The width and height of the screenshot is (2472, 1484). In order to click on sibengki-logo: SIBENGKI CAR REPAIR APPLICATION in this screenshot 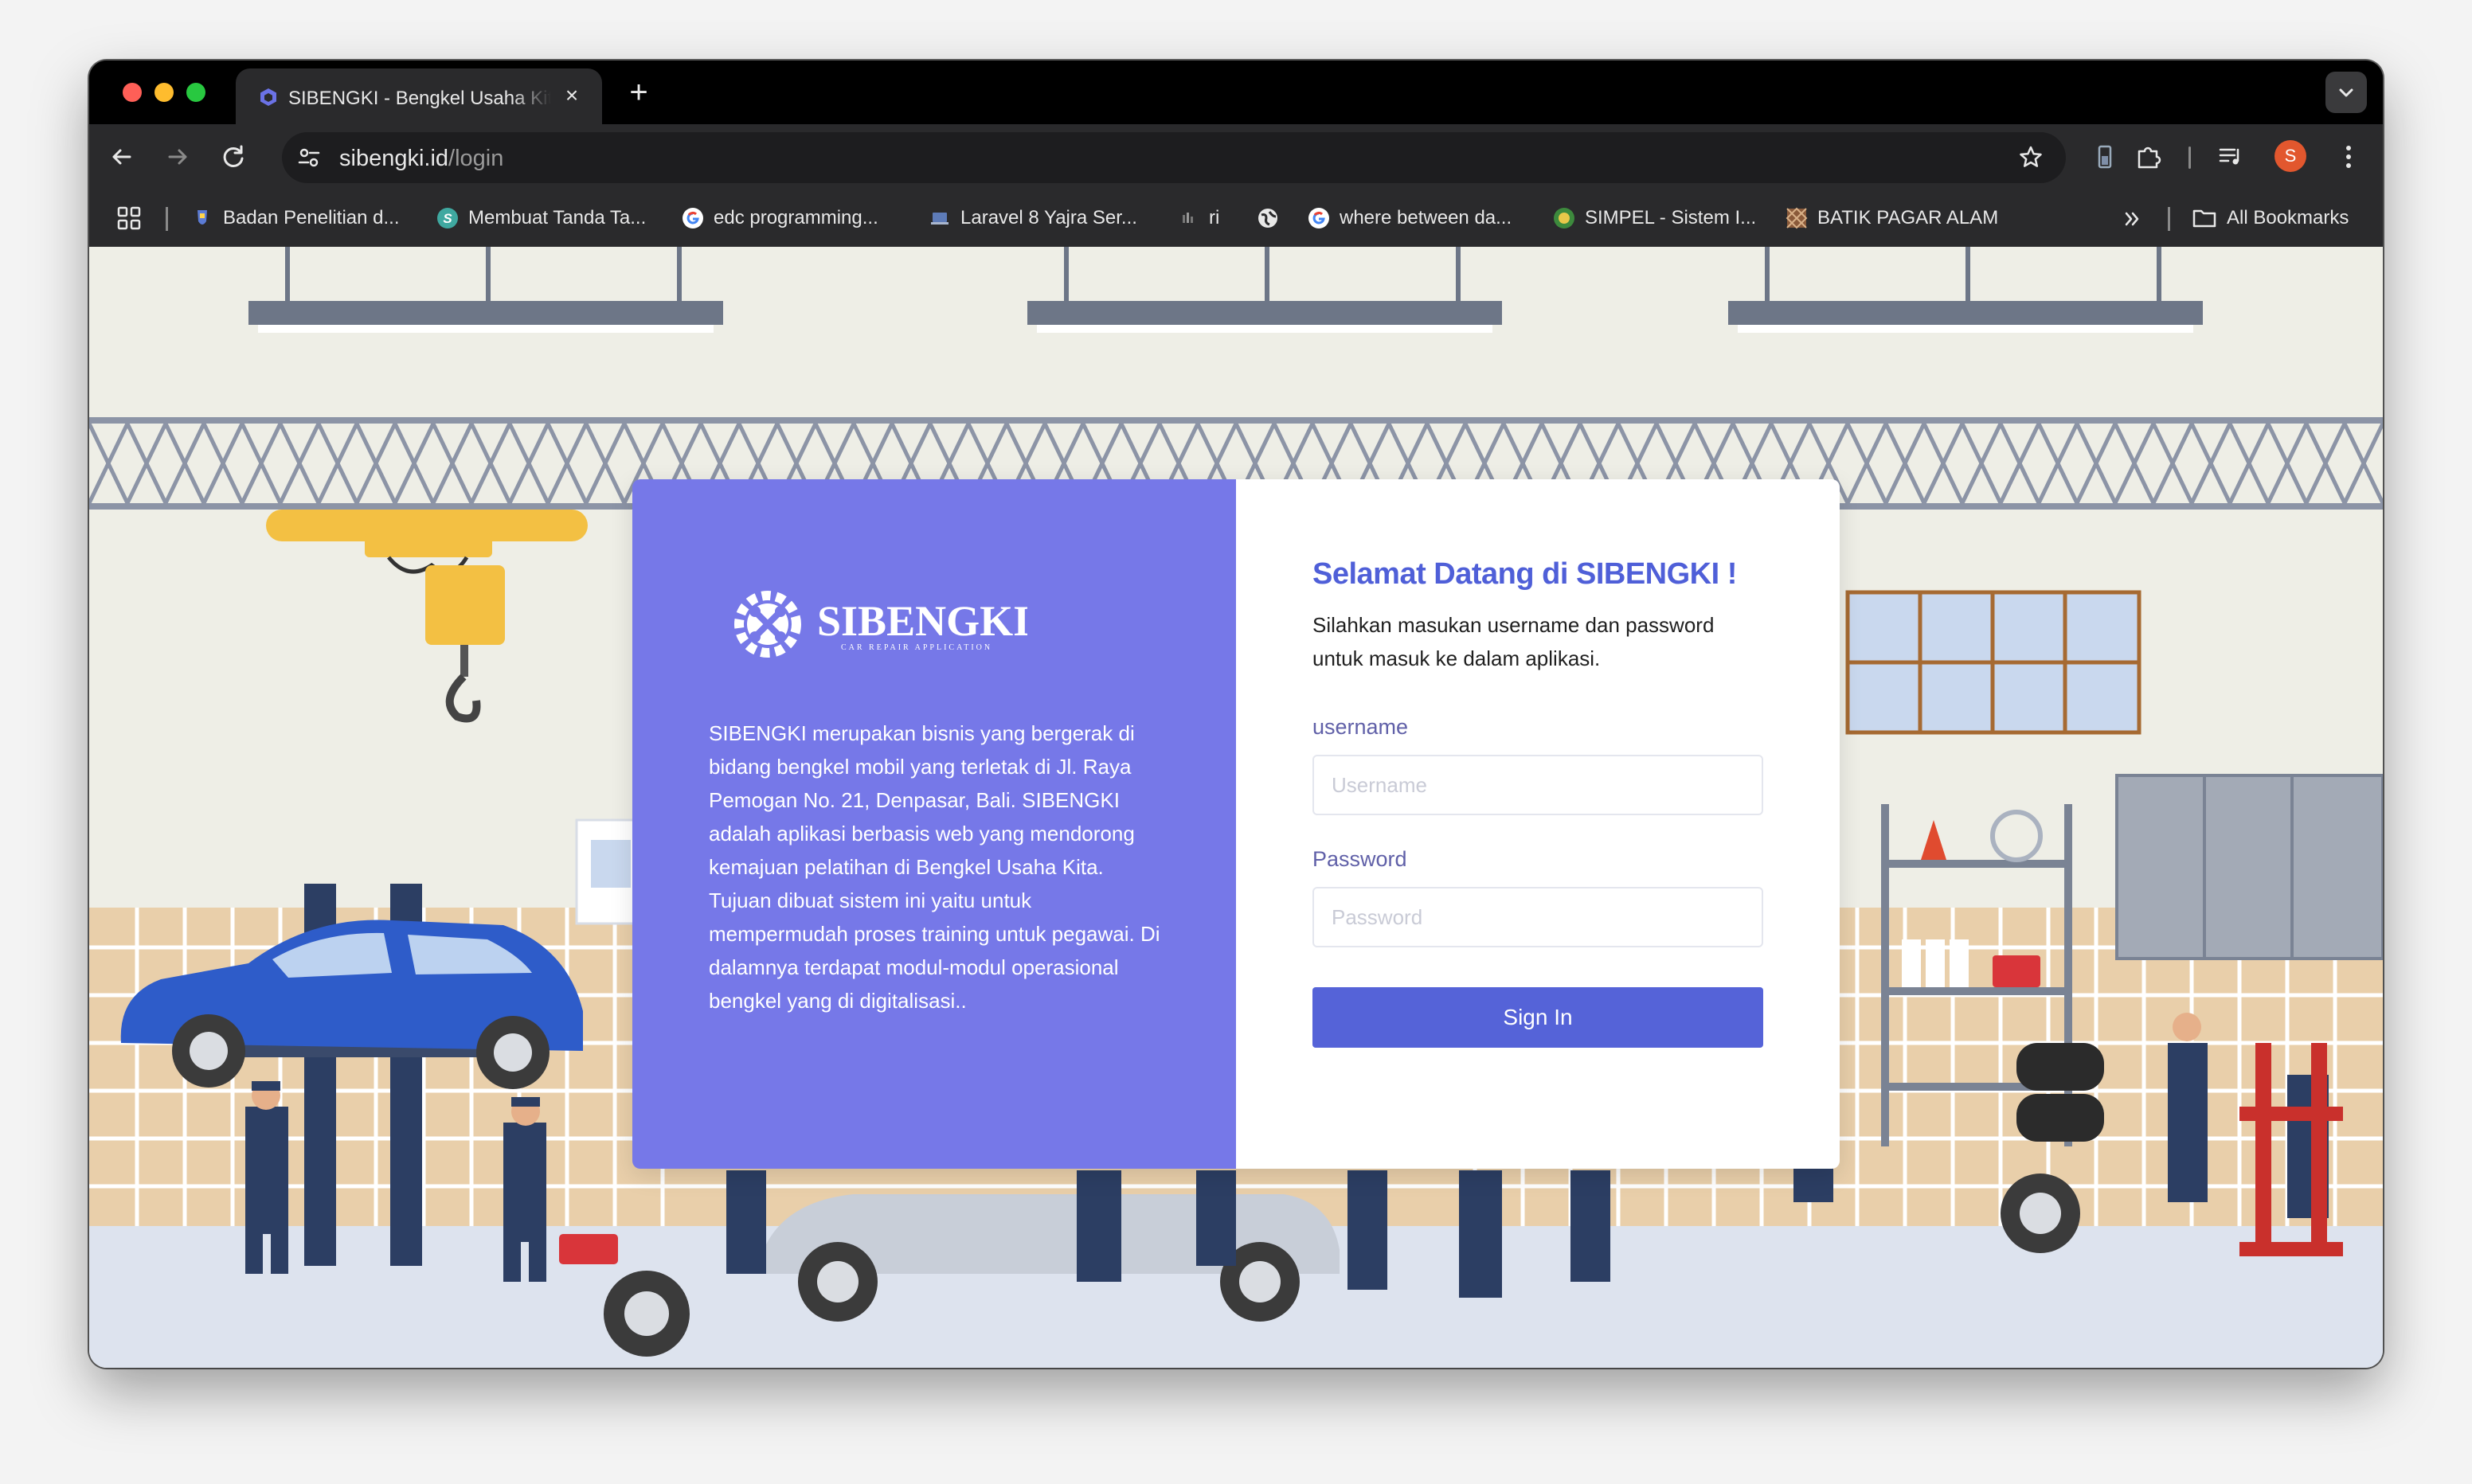, I will do `click(880, 624)`.